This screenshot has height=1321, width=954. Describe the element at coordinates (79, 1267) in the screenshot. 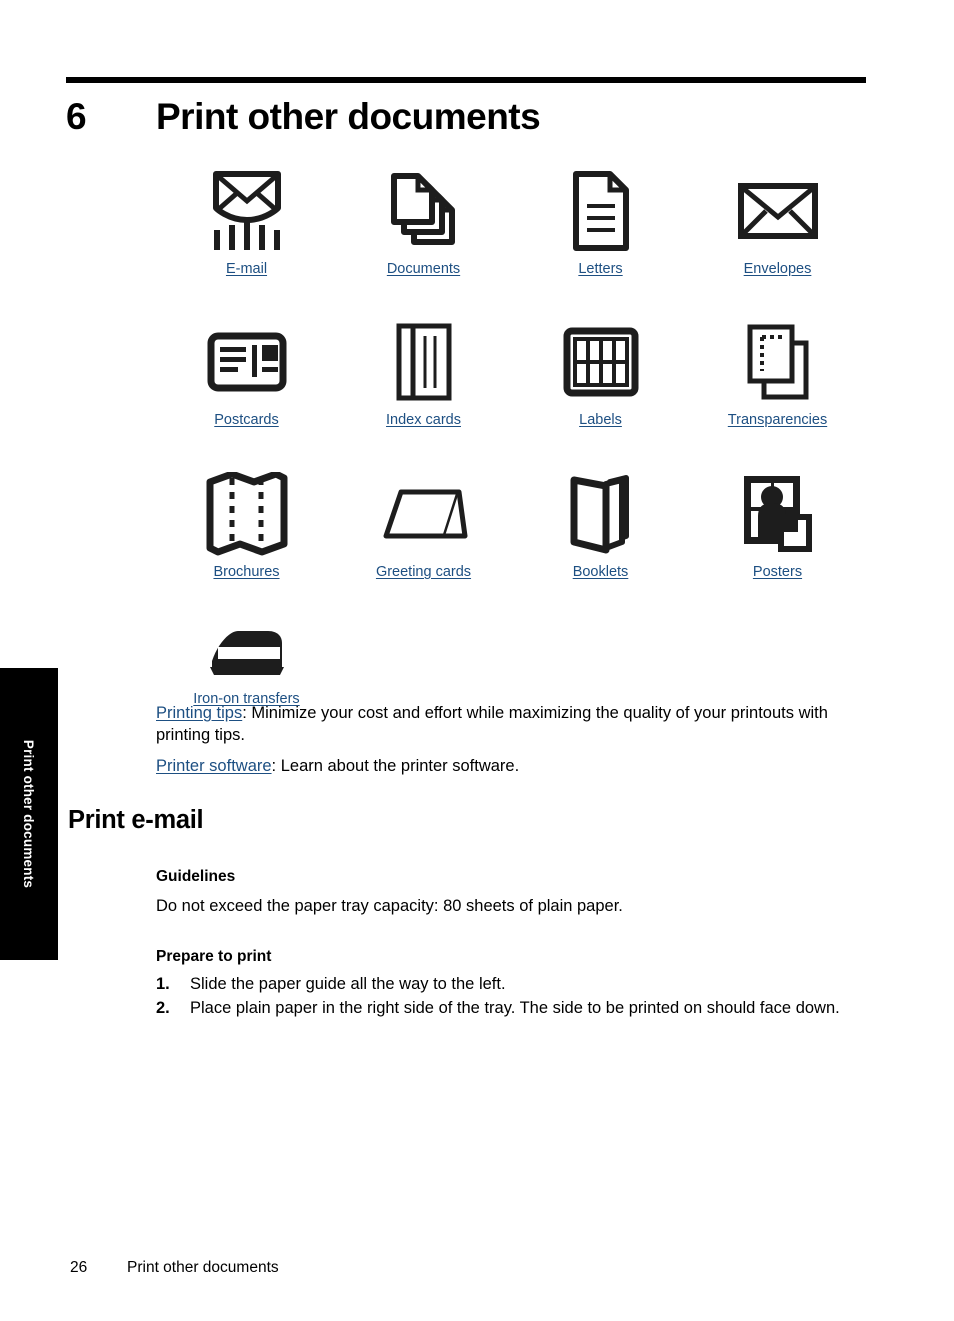

I see `footer-page-number: 26` at that location.